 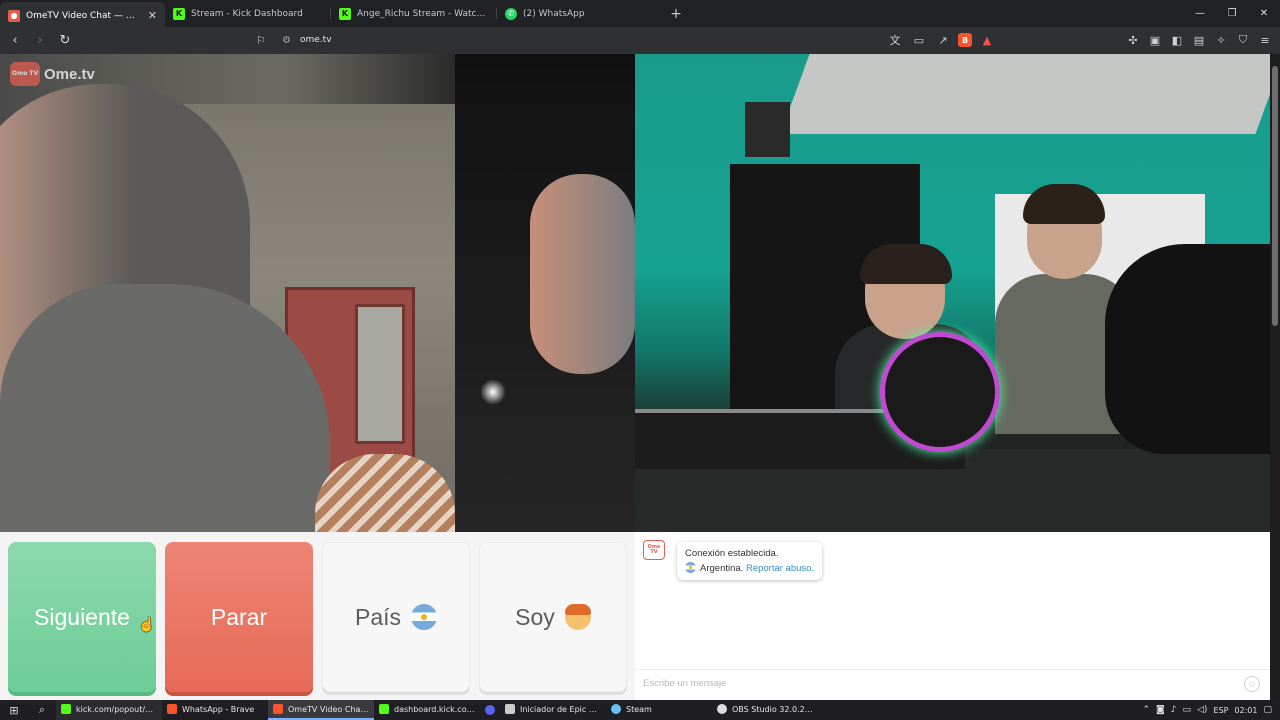 I want to click on chevron-up-icon: ⌃, so click(x=1146, y=710).